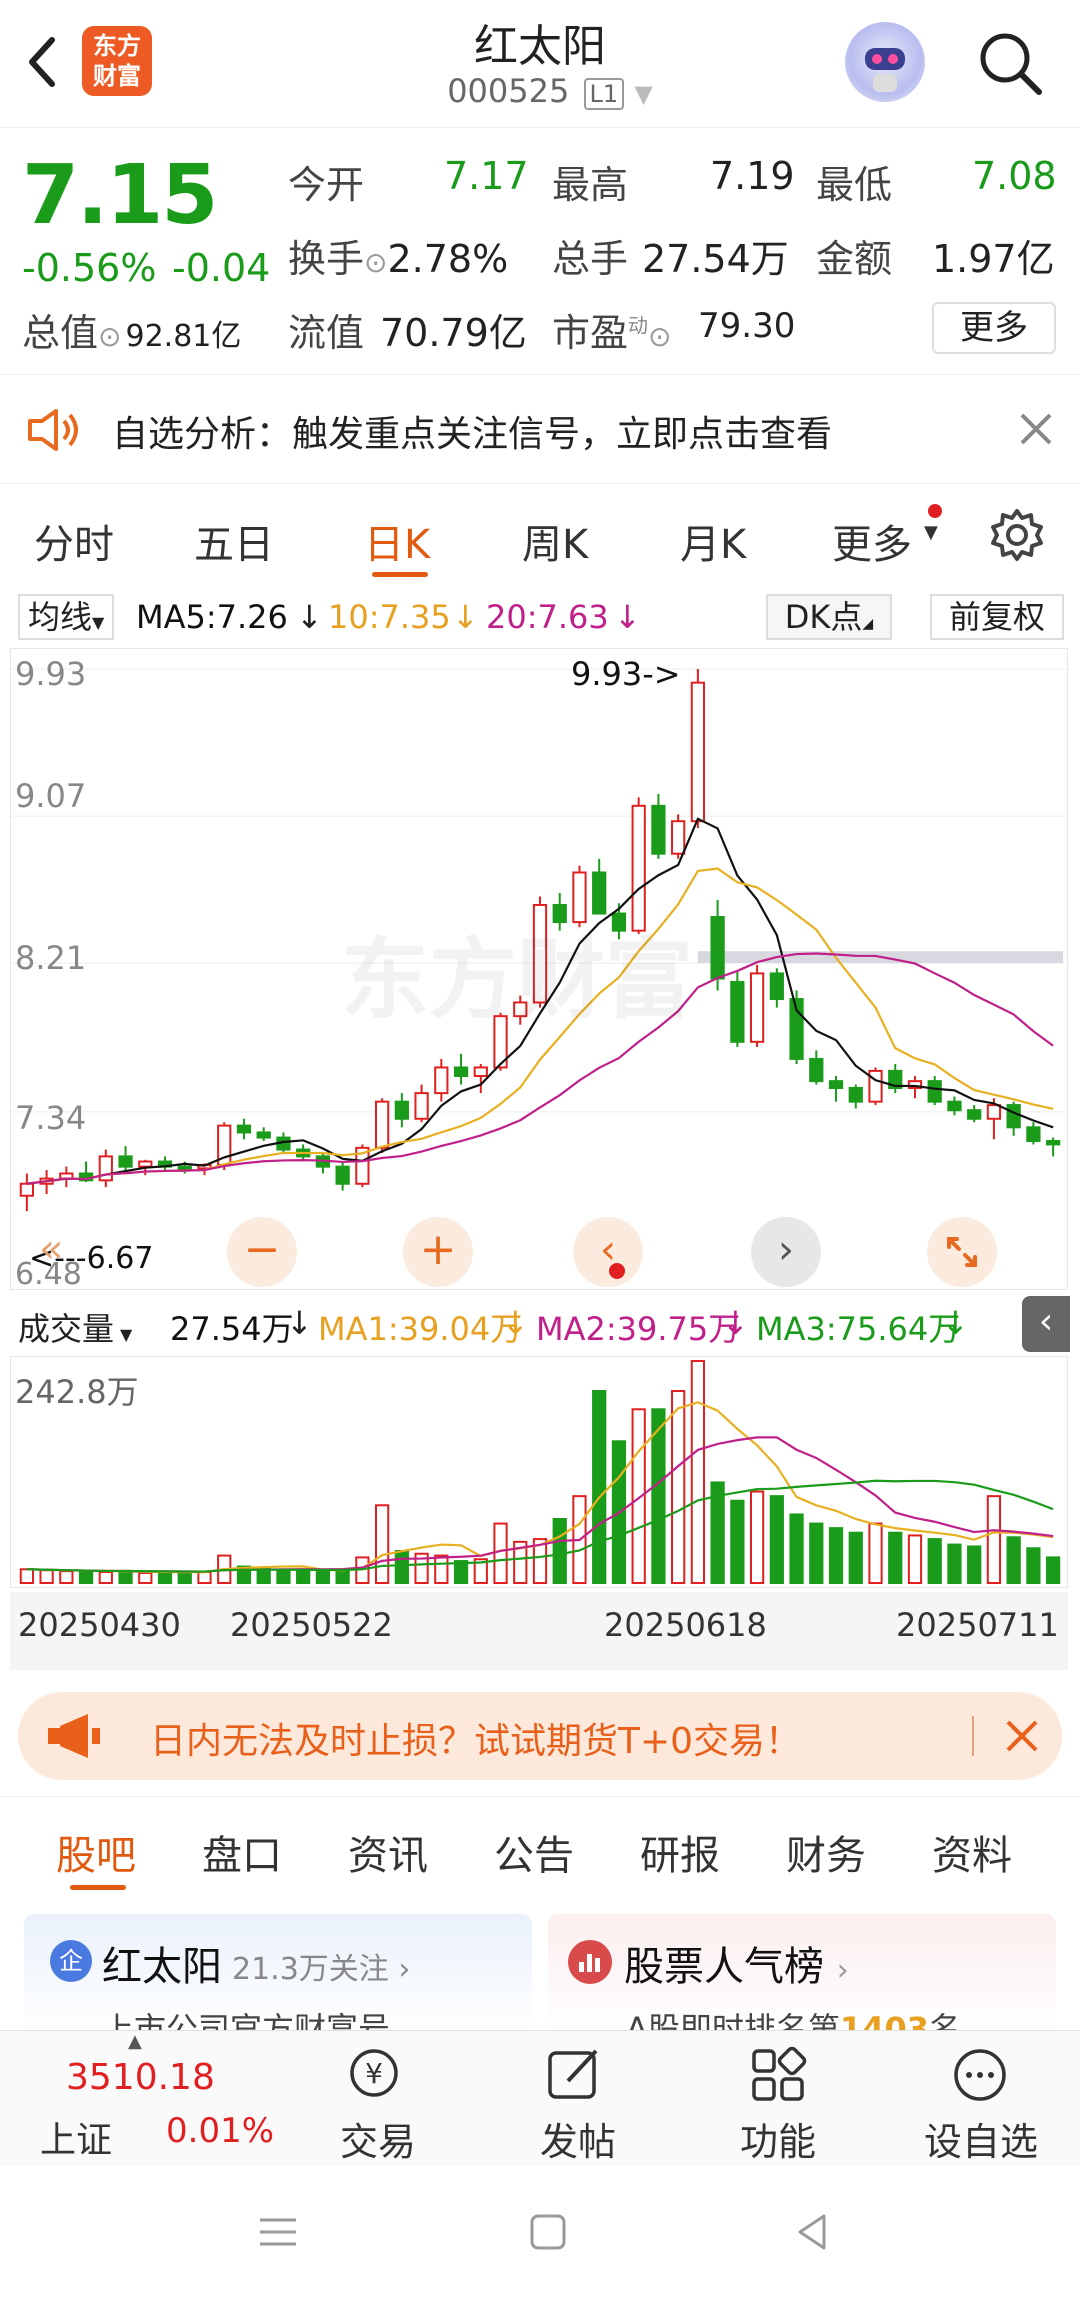 The width and height of the screenshot is (1080, 2298). Describe the element at coordinates (617, 1271) in the screenshot. I see `prev-notification-dot` at that location.